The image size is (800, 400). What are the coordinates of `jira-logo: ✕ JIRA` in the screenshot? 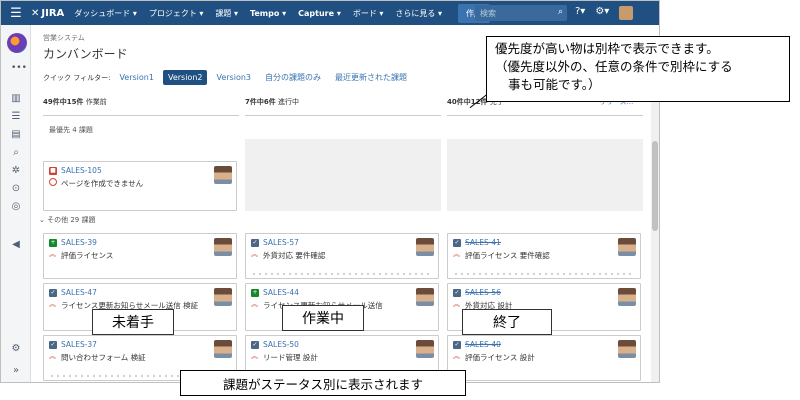 It's located at (47, 13).